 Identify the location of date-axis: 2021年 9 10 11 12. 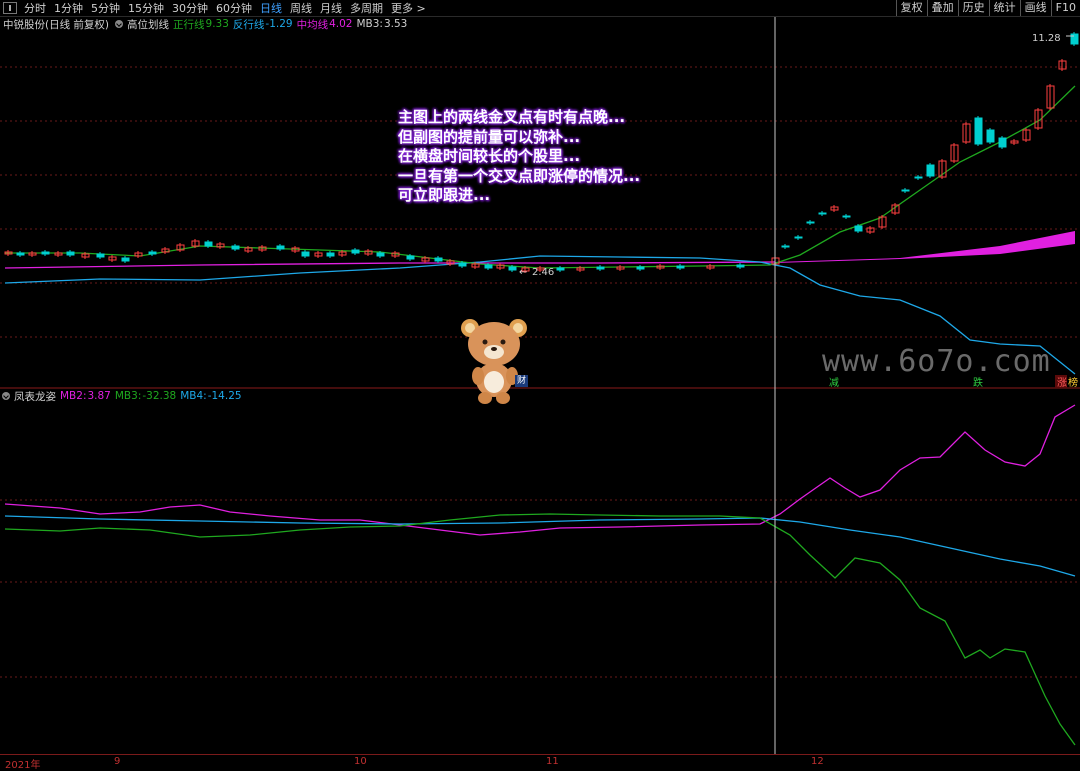
(540, 762).